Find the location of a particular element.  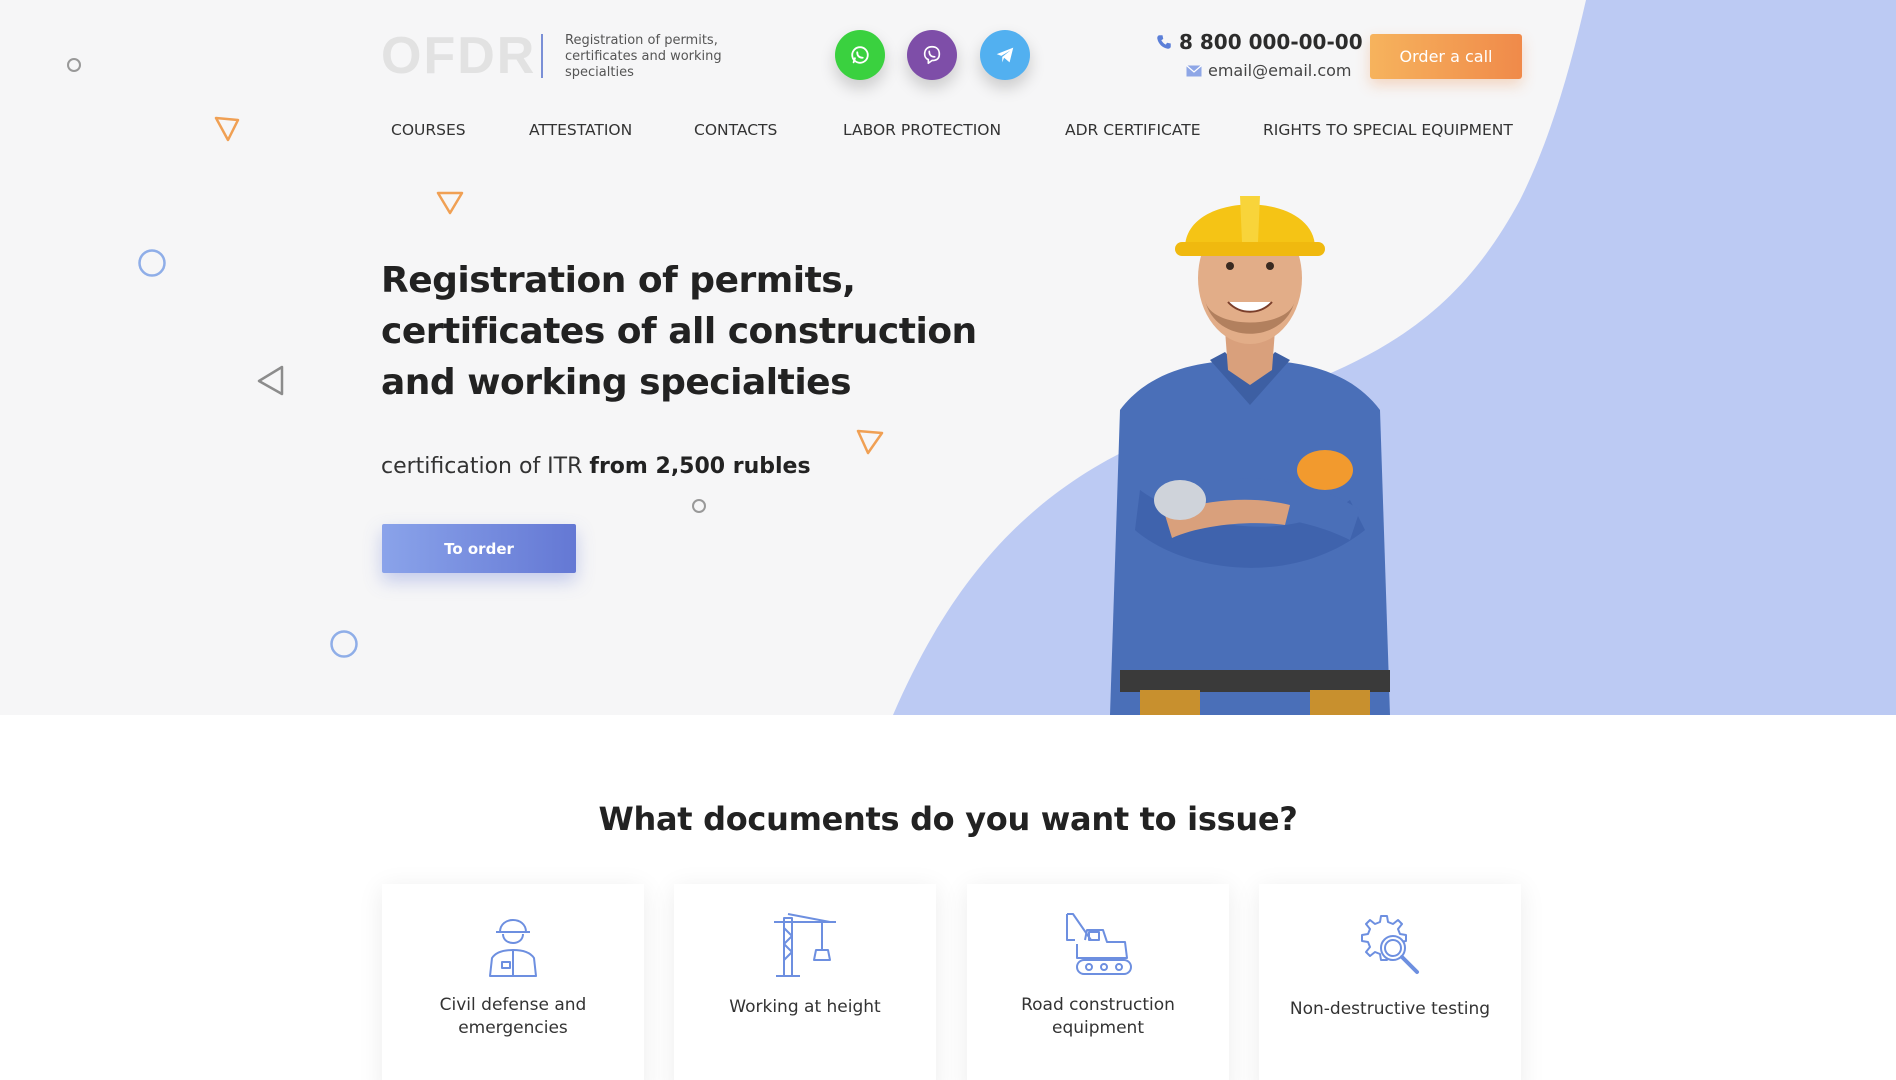

card-label: Road construction equipment is located at coordinates (1098, 1016).